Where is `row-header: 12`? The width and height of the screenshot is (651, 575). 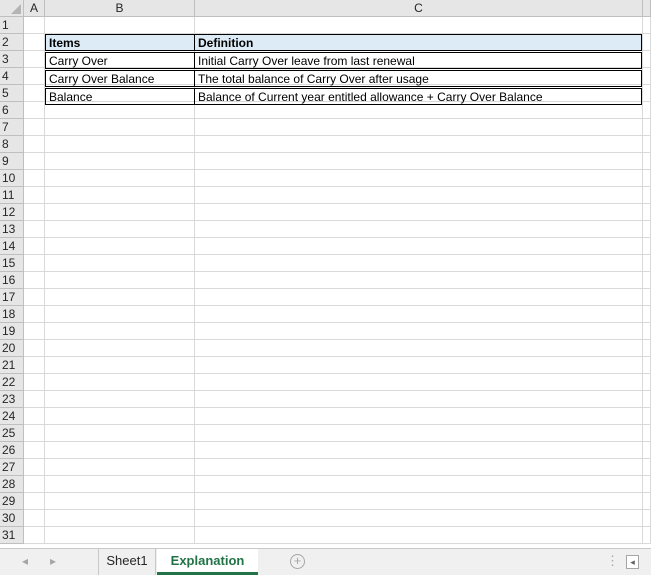 row-header: 12 is located at coordinates (12, 212).